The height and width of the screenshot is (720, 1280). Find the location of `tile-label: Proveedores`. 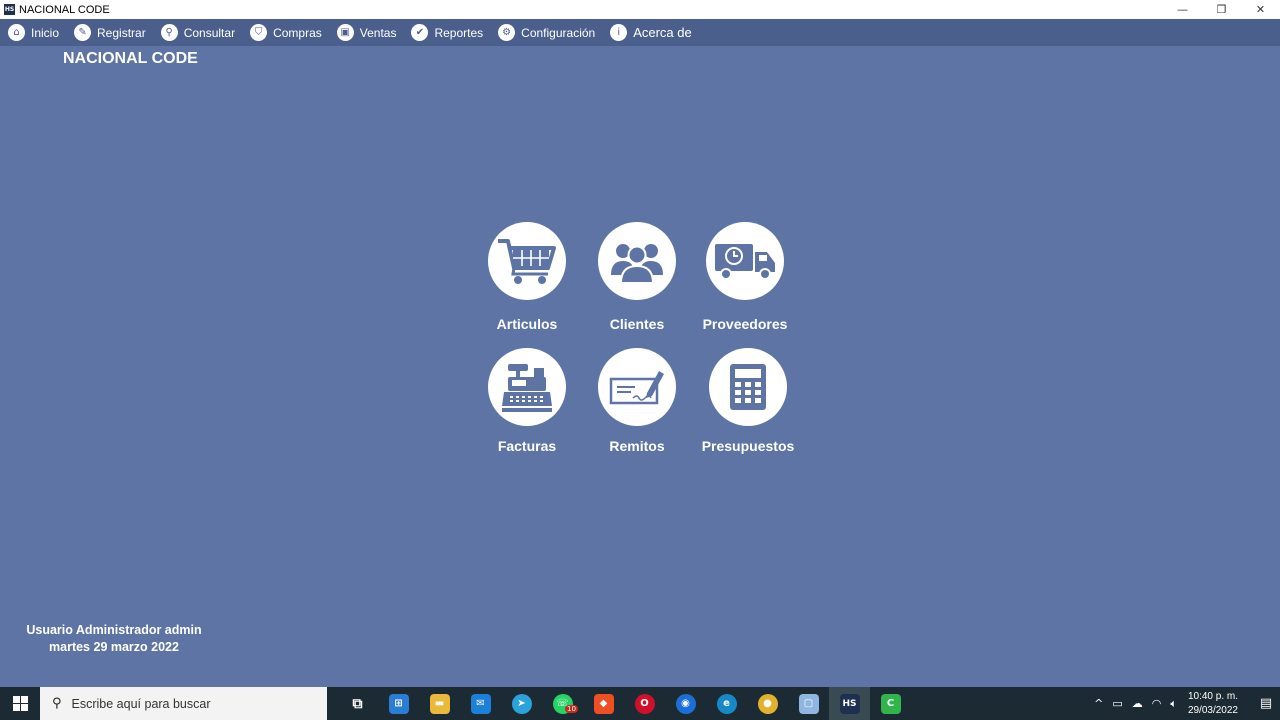

tile-label: Proveedores is located at coordinates (745, 324).